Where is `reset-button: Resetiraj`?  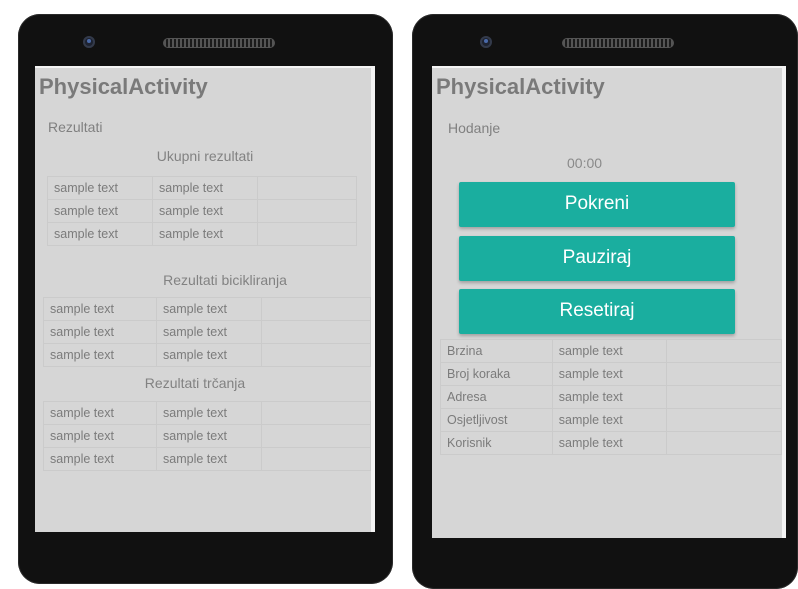 reset-button: Resetiraj is located at coordinates (597, 311).